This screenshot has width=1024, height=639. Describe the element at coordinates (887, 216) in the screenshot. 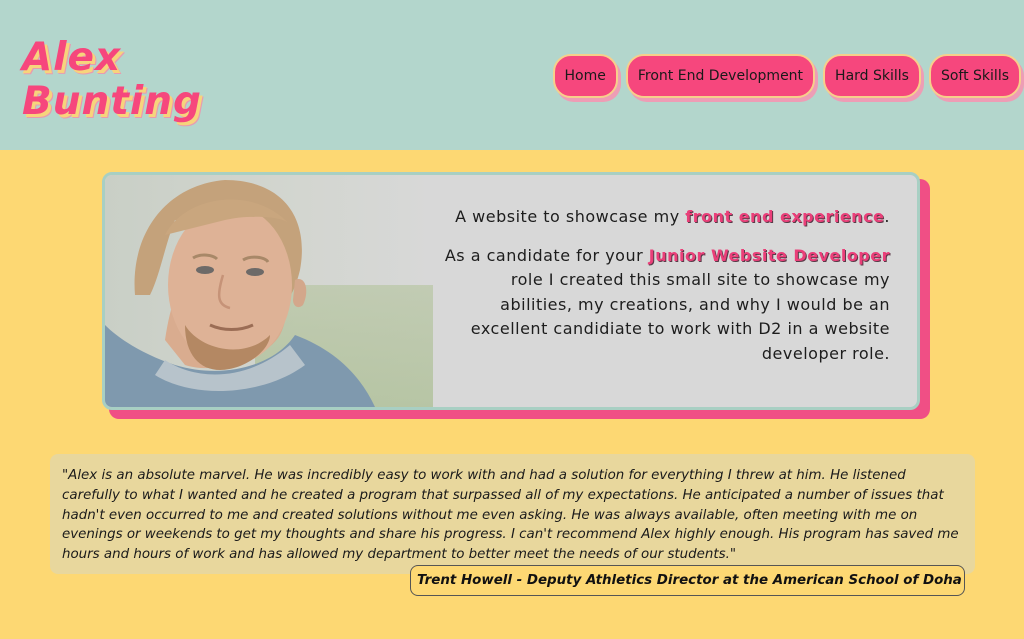

I see `hero-line1-end: .` at that location.